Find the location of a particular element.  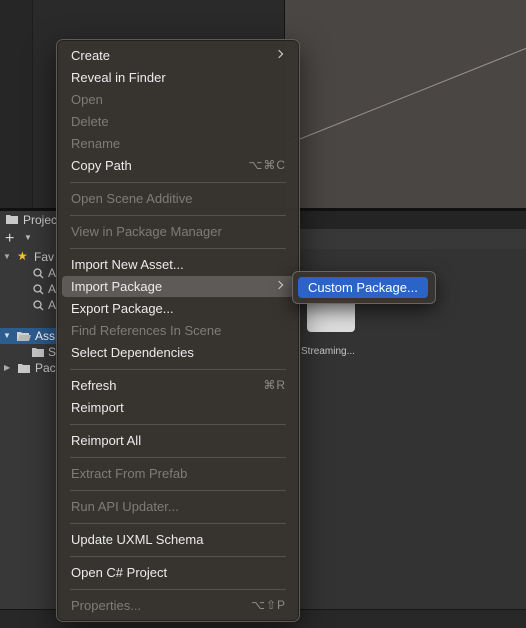

tree-item-label: S is located at coordinates (52, 352).